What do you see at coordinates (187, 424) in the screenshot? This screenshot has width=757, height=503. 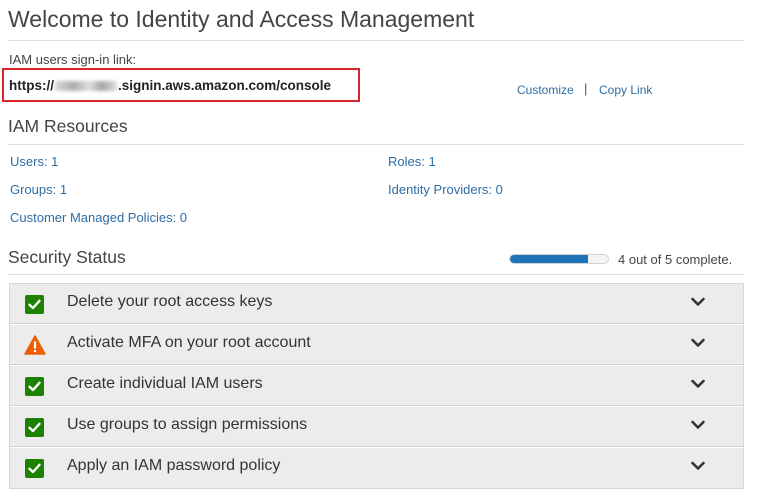 I see `status-label: Use groups to assign permissions` at bounding box center [187, 424].